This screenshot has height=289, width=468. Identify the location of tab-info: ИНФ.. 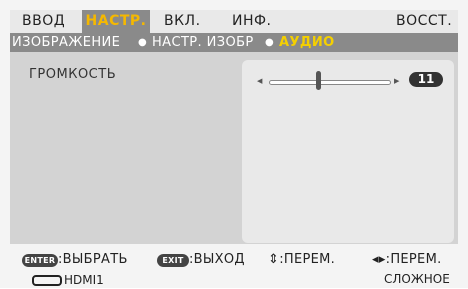
(252, 21).